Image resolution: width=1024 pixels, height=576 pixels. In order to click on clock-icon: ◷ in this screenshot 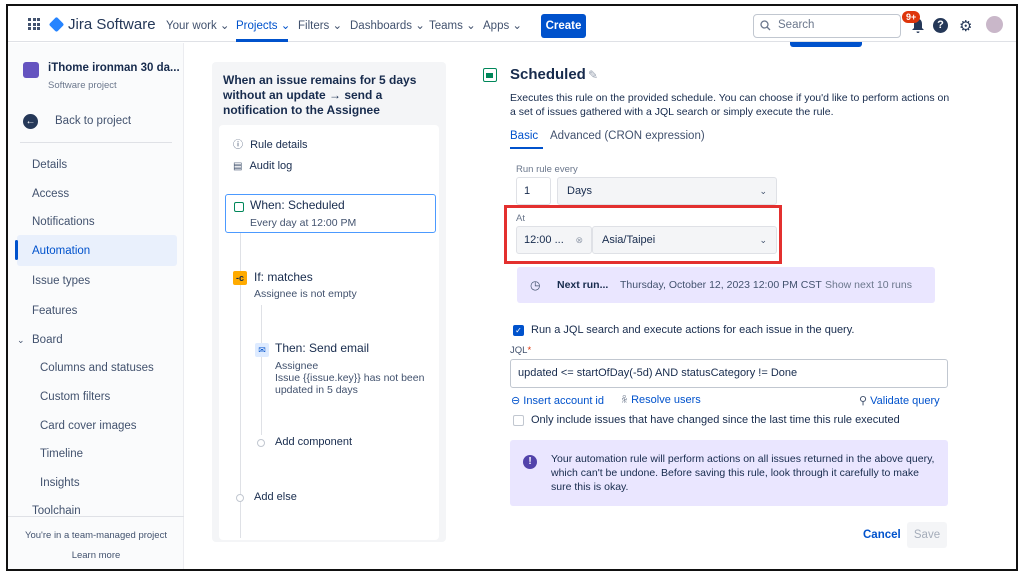, I will do `click(535, 285)`.